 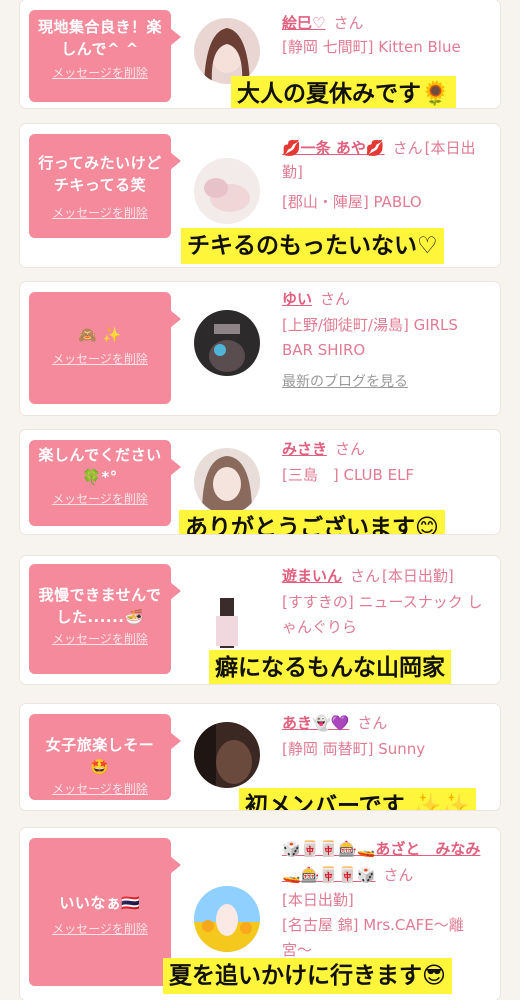 What do you see at coordinates (99, 38) in the screenshot?
I see `message-text: 現地集合良き！楽しんで^ ^` at bounding box center [99, 38].